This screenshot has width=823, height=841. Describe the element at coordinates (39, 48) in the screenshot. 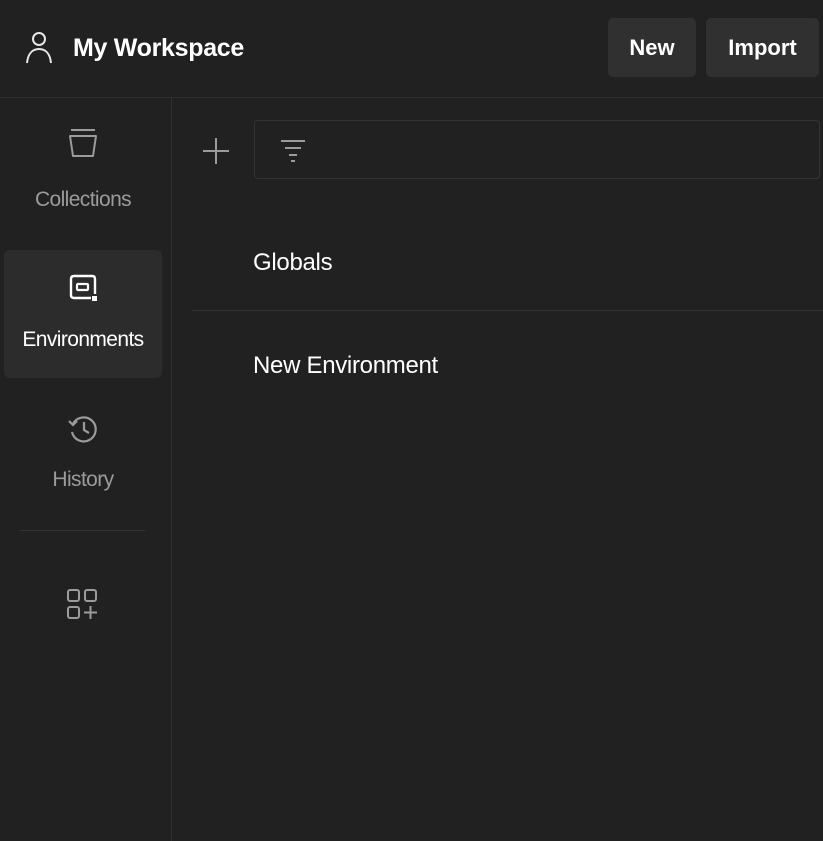

I see `user-icon` at that location.